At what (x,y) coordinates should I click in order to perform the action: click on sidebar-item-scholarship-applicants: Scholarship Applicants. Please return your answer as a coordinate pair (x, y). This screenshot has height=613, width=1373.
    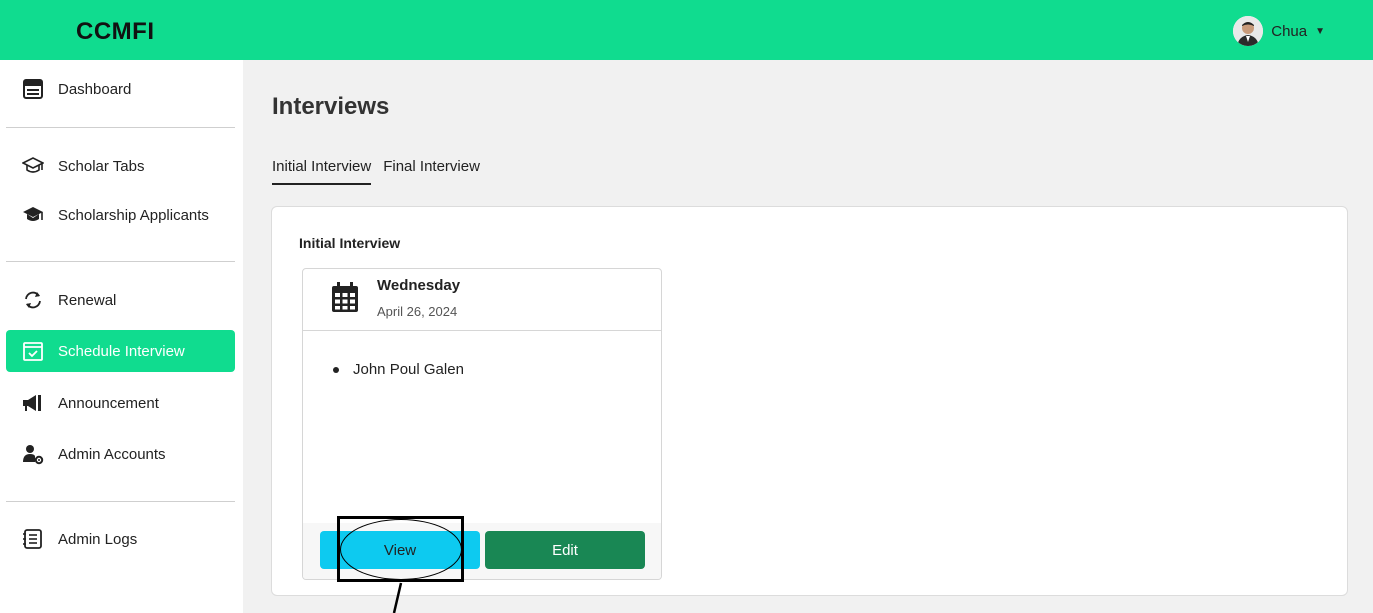
    Looking at the image, I should click on (120, 215).